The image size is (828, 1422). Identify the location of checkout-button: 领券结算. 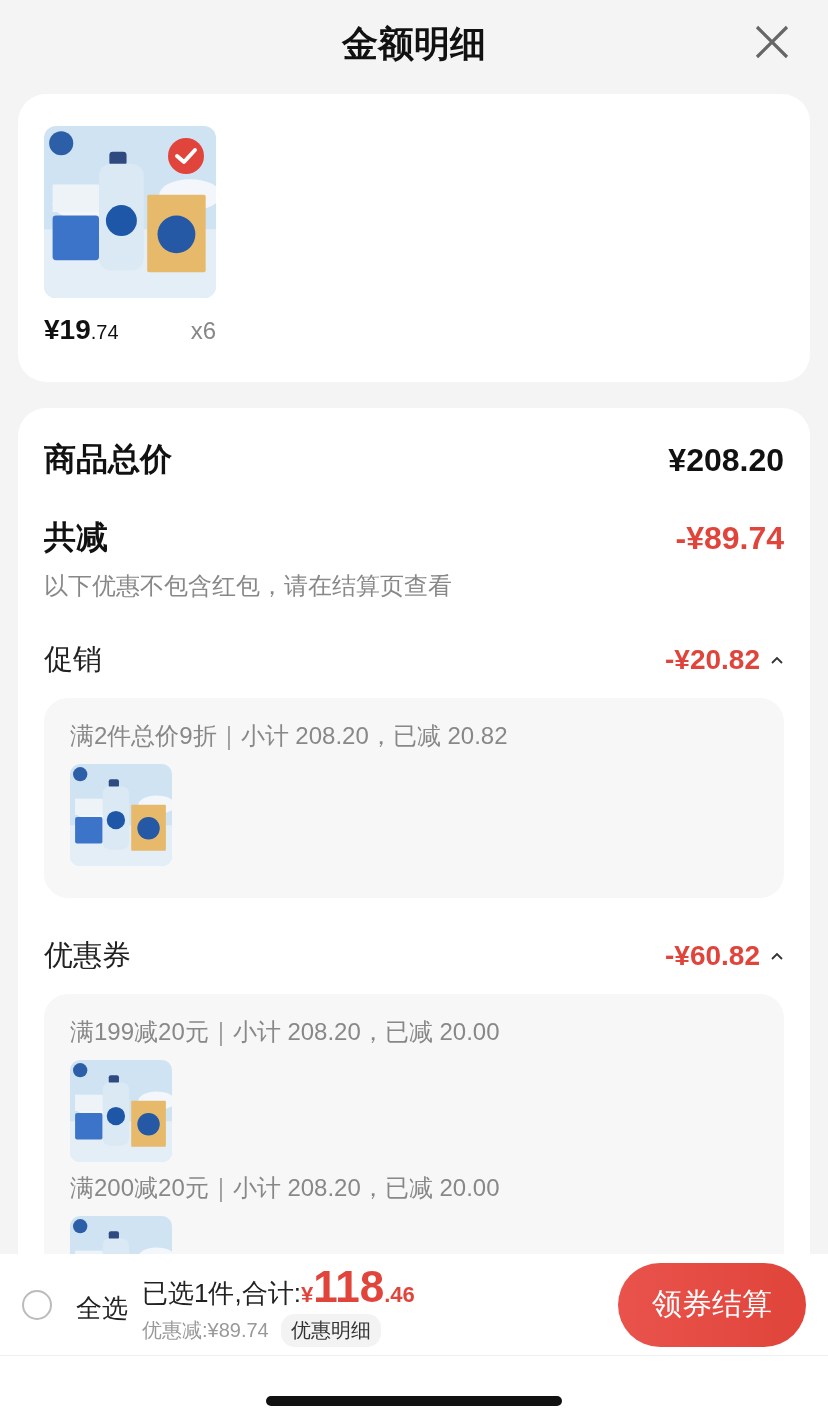
(712, 1304).